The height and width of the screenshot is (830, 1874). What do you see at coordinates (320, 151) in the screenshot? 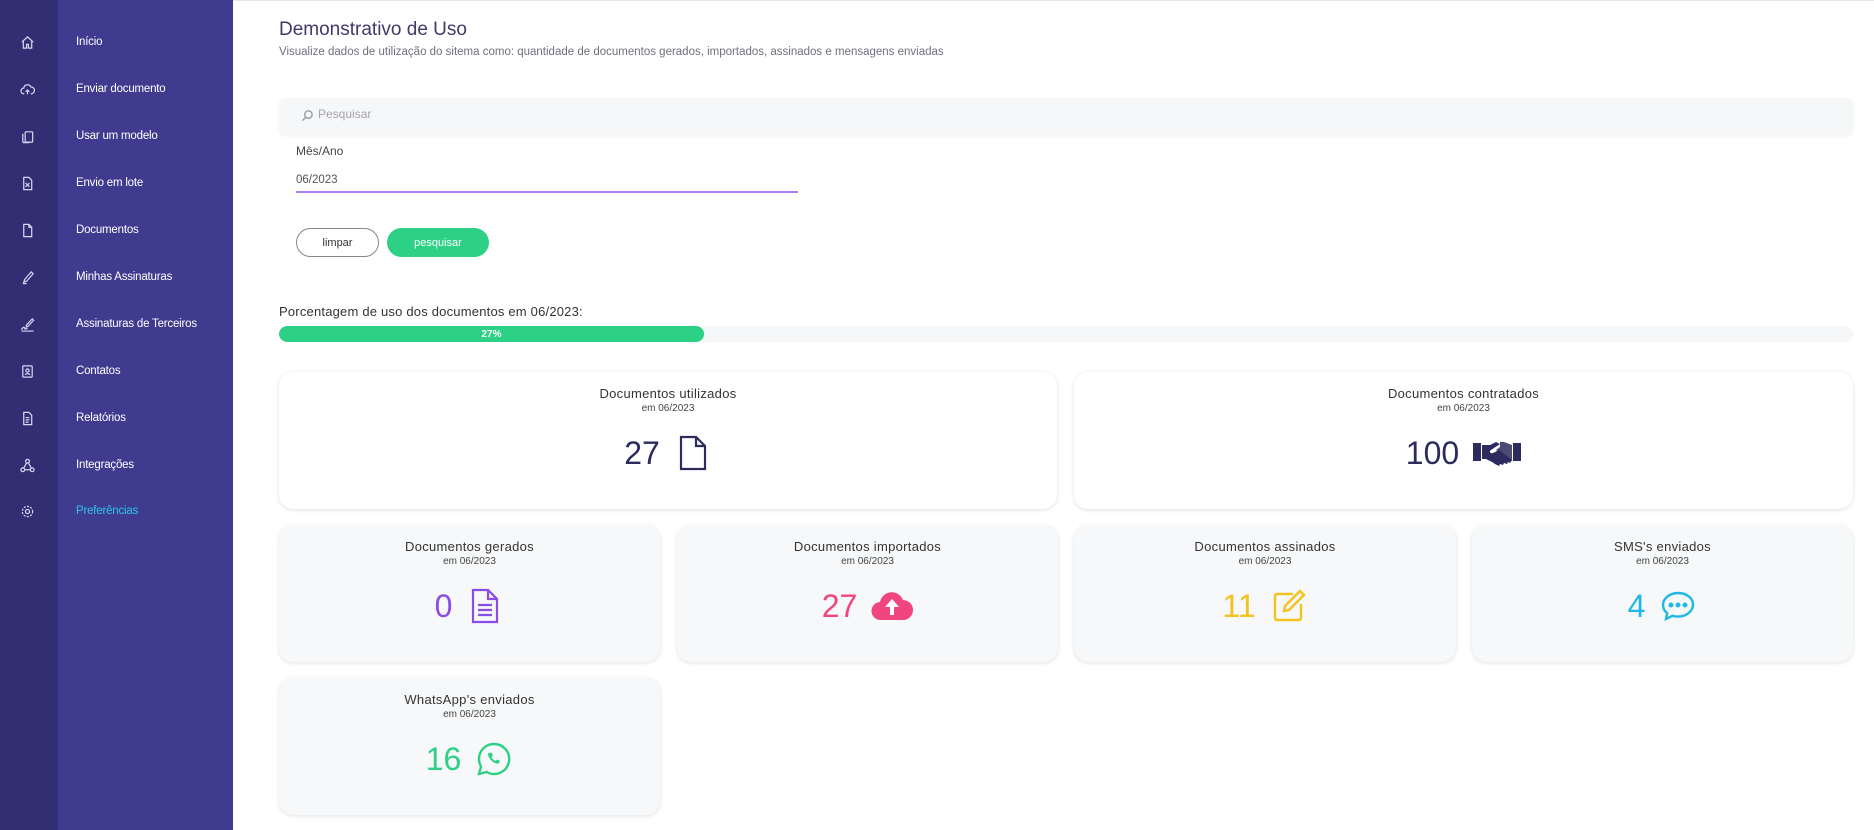
I see `month-year-label: Mês/Ano` at bounding box center [320, 151].